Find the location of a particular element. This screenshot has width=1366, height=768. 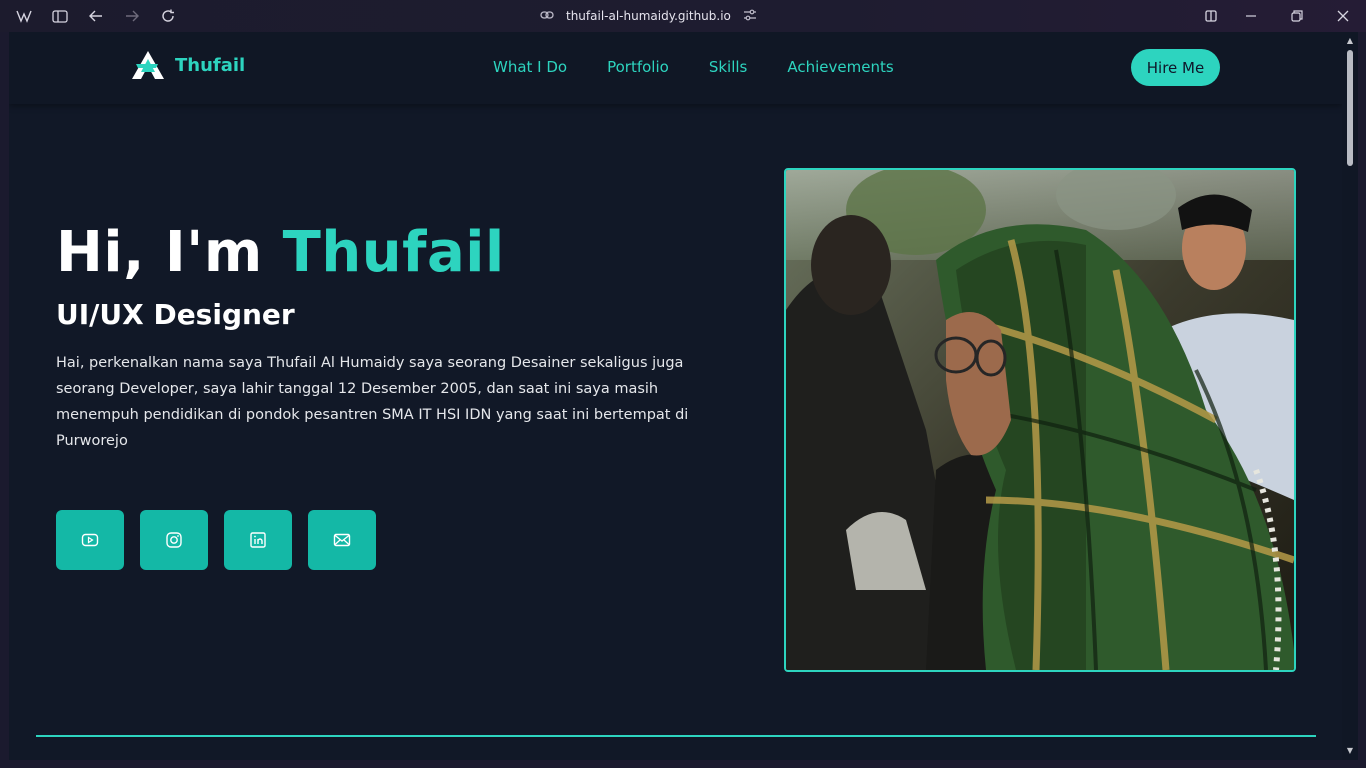

scroll-up-icon: ▲ is located at coordinates (1350, 41).